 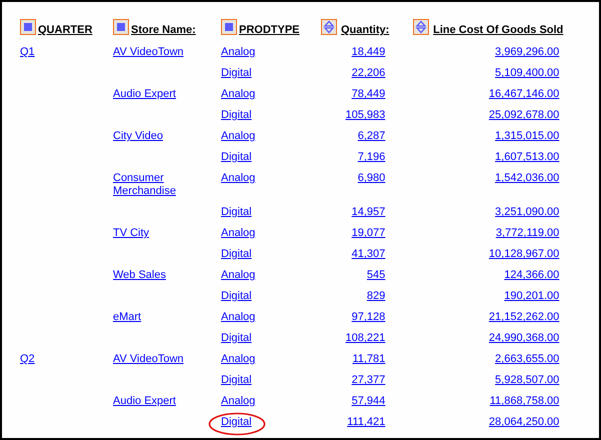 What do you see at coordinates (527, 157) in the screenshot?
I see `table-link: 1,607,513.00` at bounding box center [527, 157].